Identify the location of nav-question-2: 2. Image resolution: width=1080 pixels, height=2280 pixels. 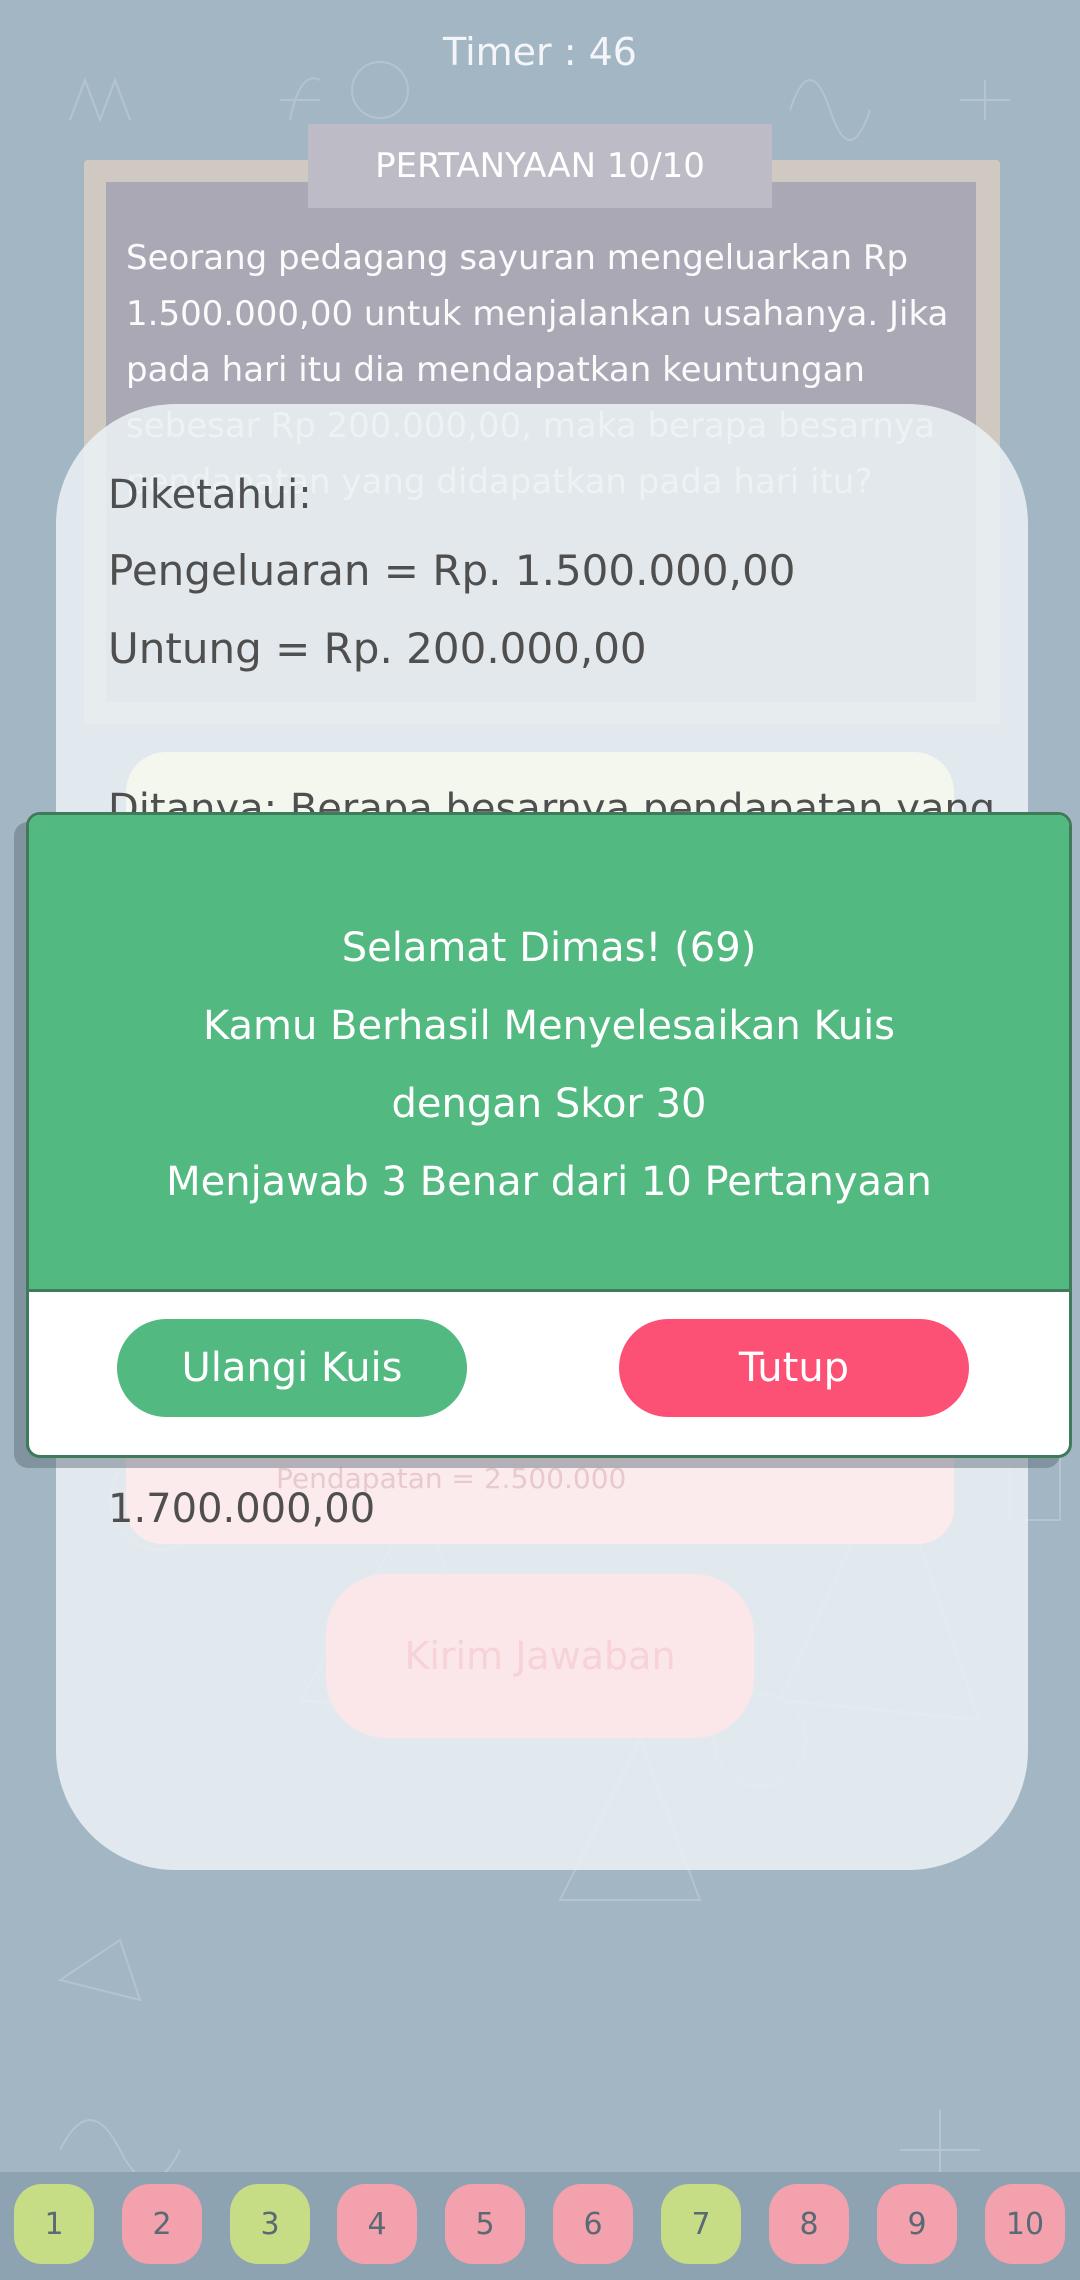
(162, 2224).